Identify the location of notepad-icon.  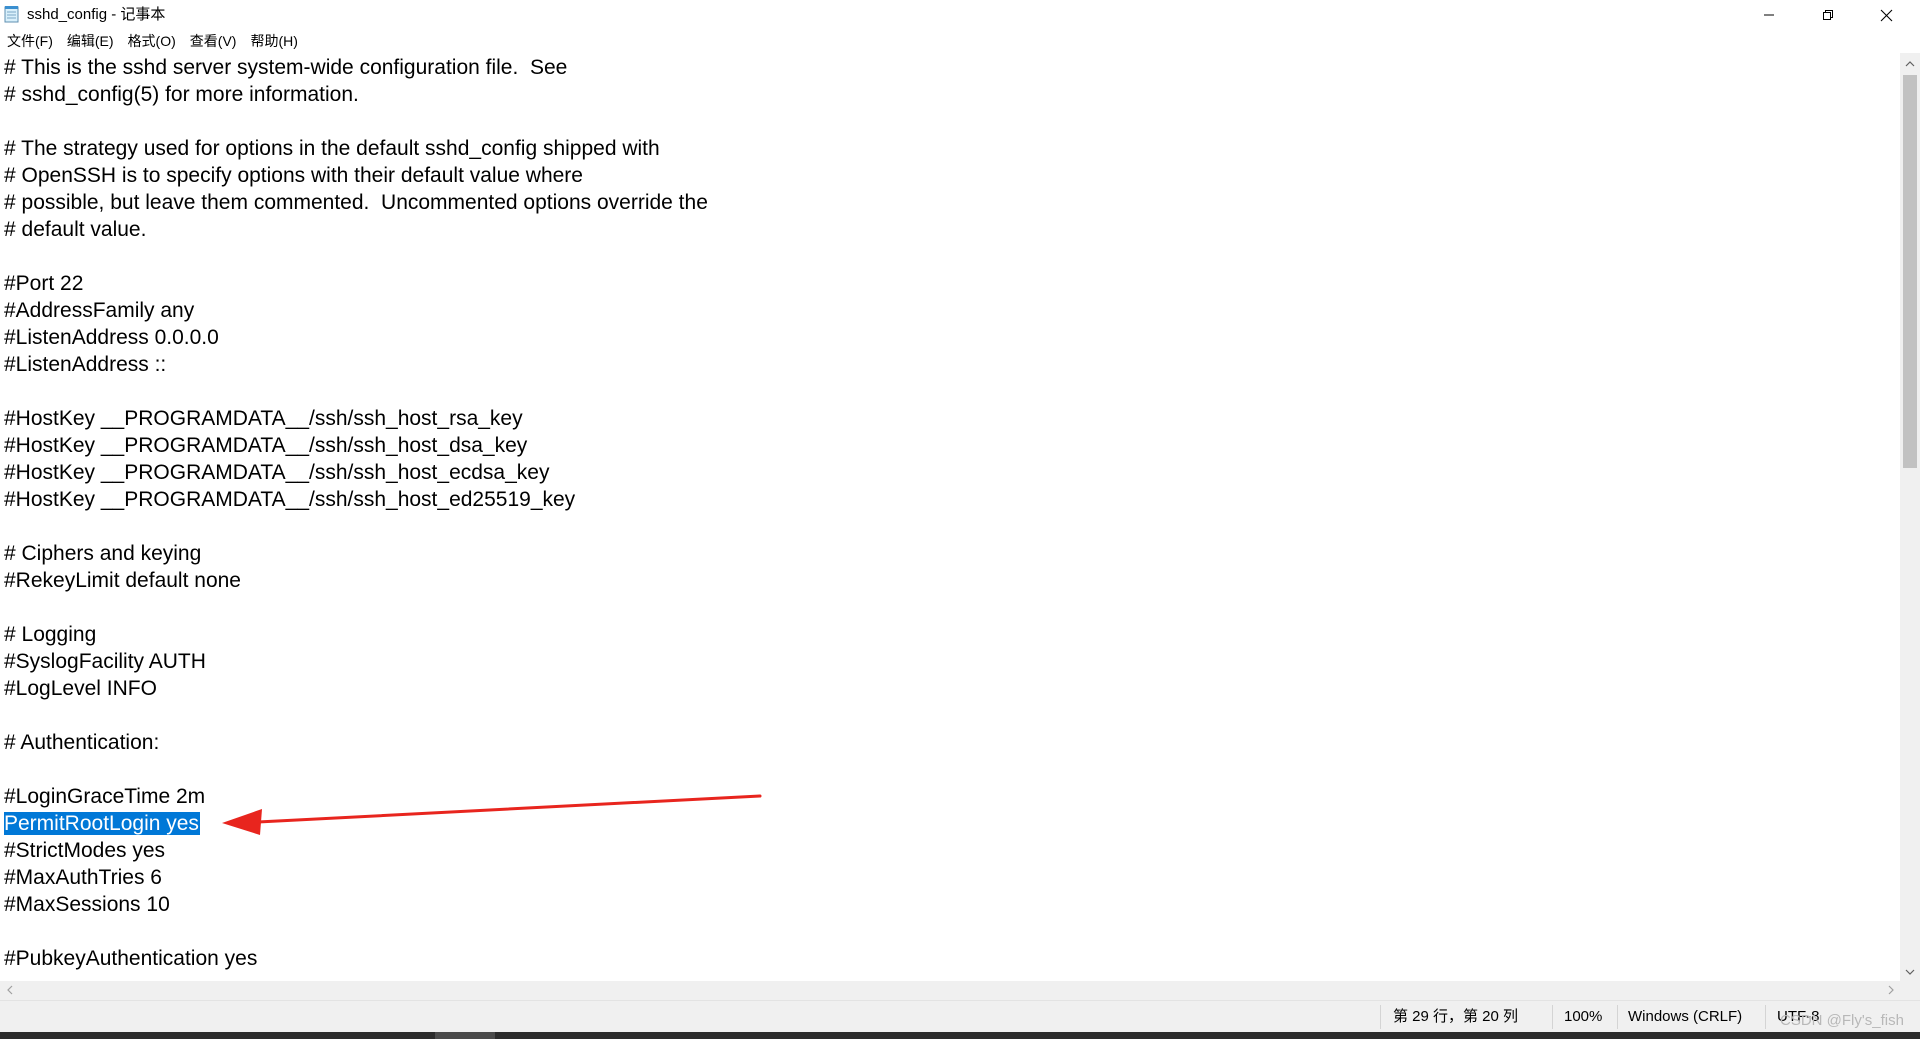
(12, 14).